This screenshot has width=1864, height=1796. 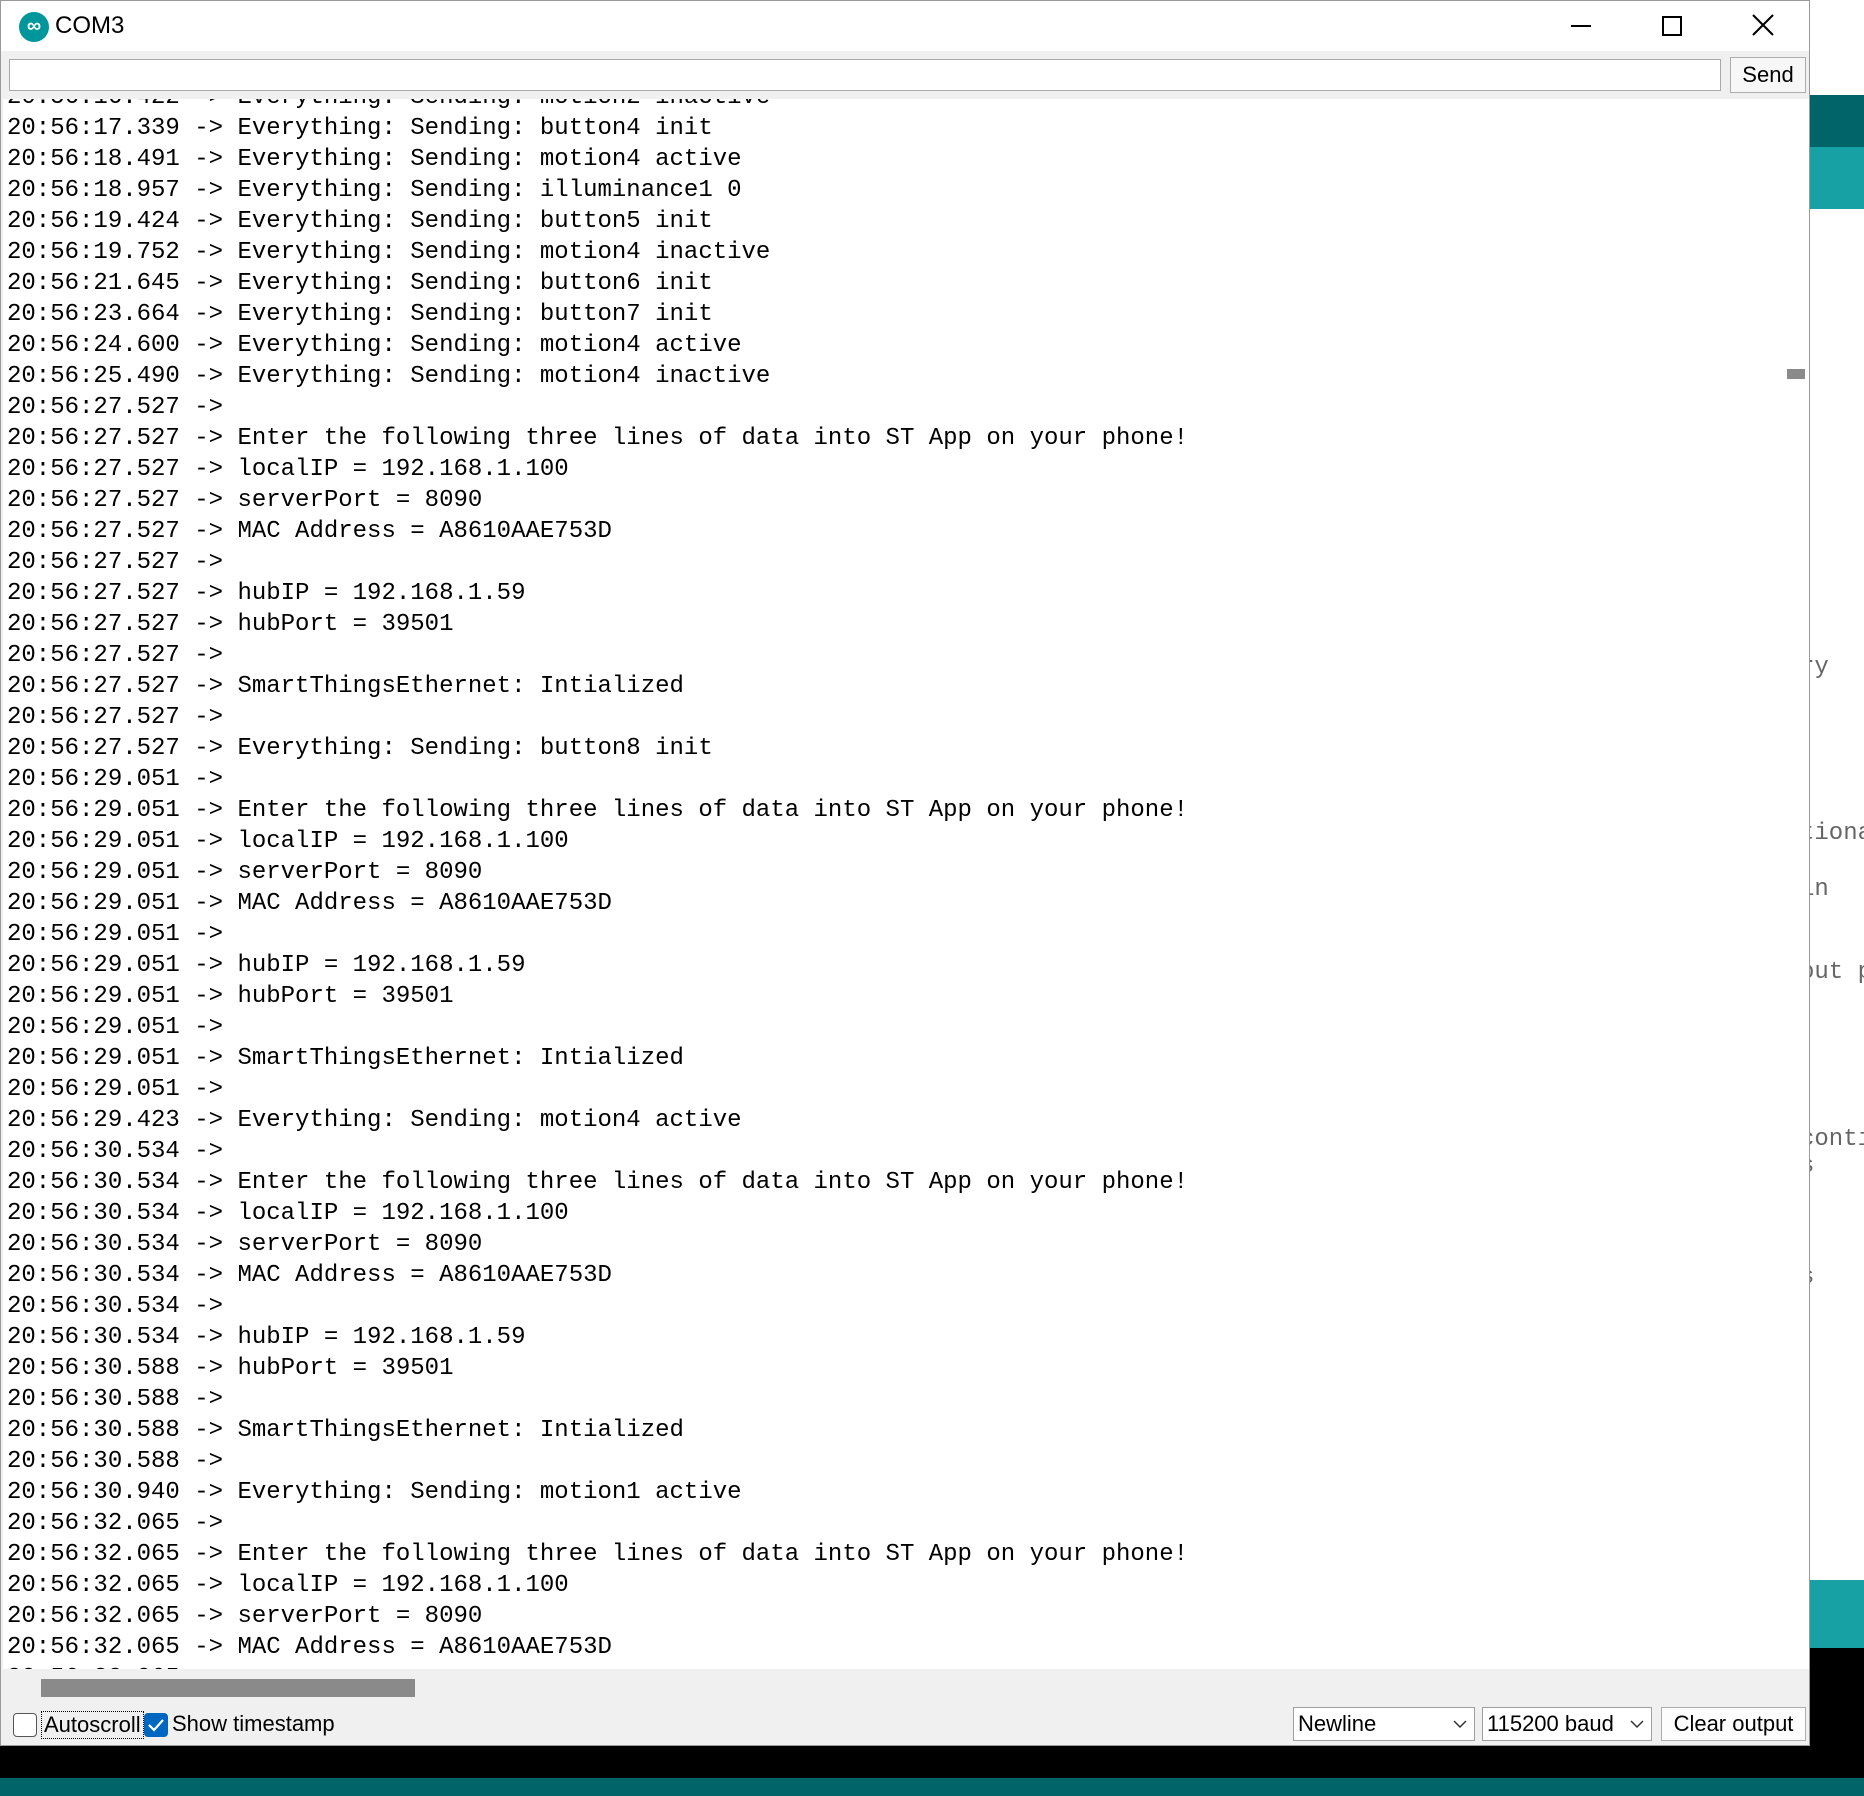 I want to click on maximize-icon, so click(x=1672, y=26).